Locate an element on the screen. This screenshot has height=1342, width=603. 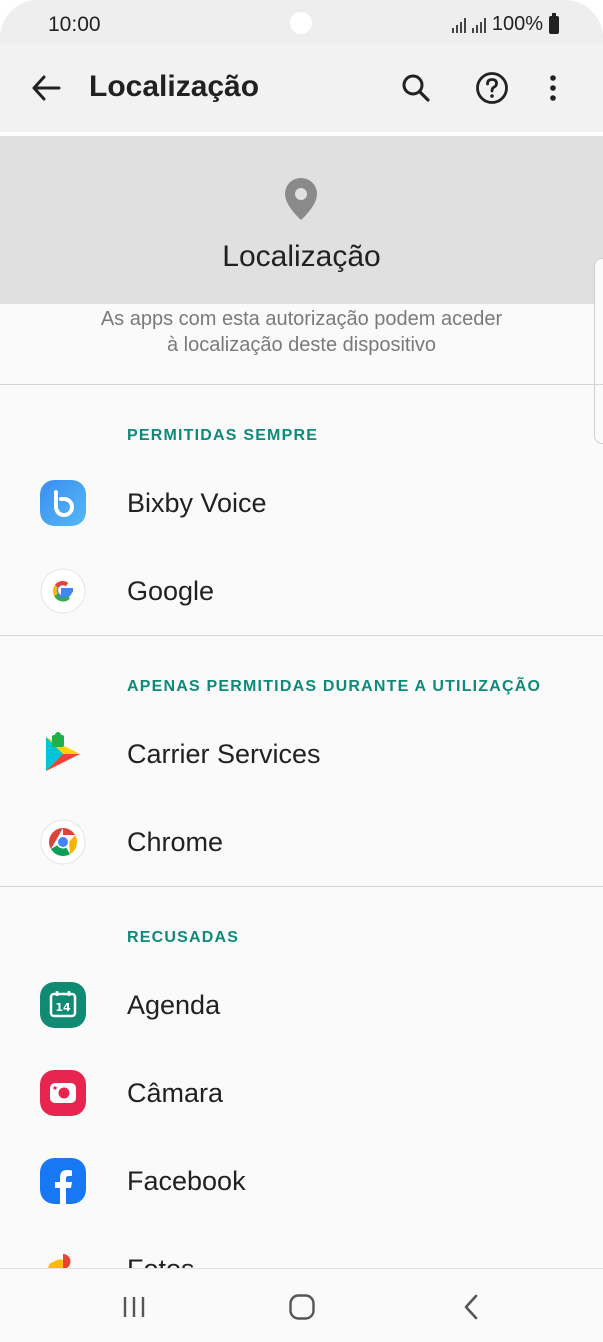
battery-level: 100% is located at coordinates (517, 24).